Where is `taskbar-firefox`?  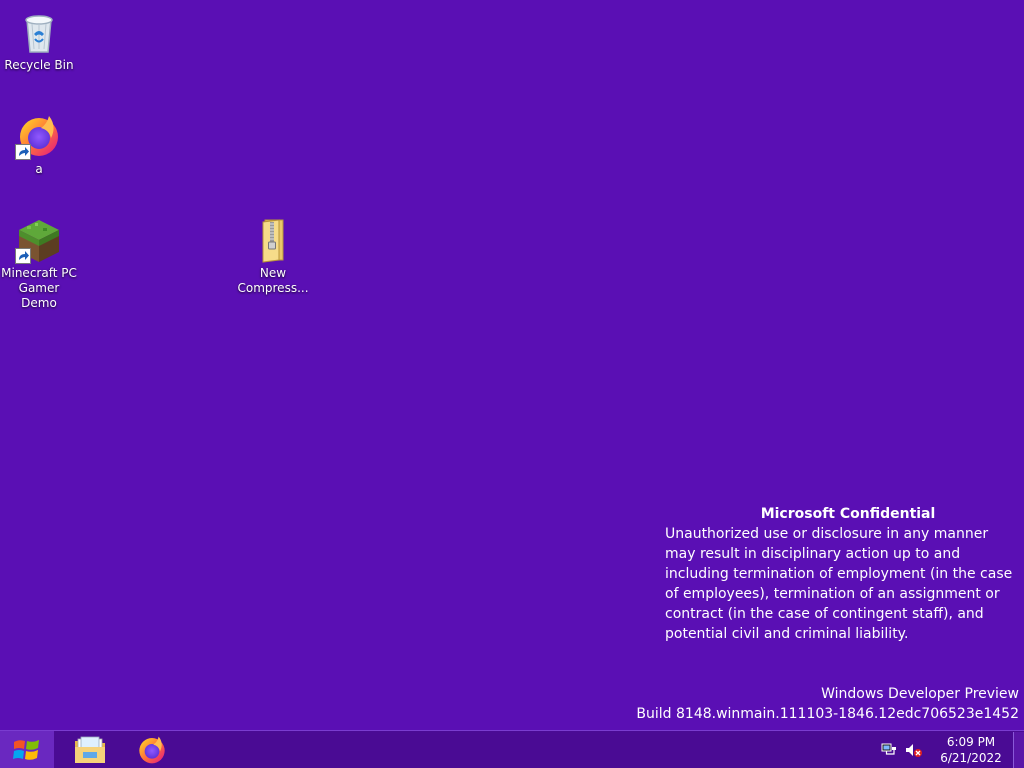
taskbar-firefox is located at coordinates (152, 749).